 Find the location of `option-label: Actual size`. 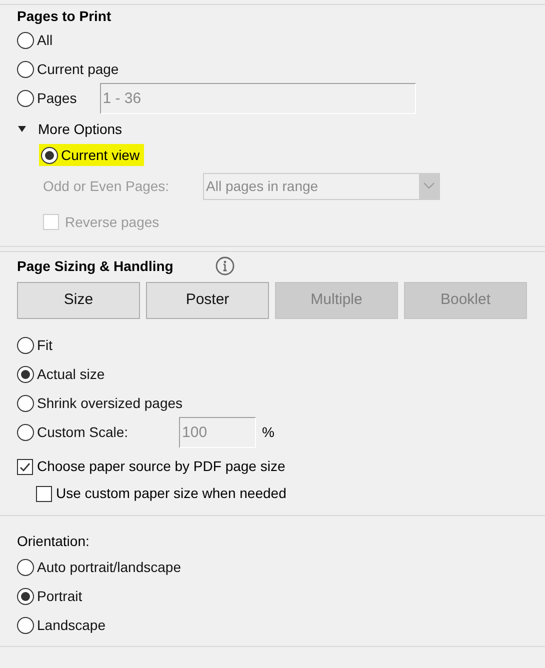

option-label: Actual size is located at coordinates (71, 374).